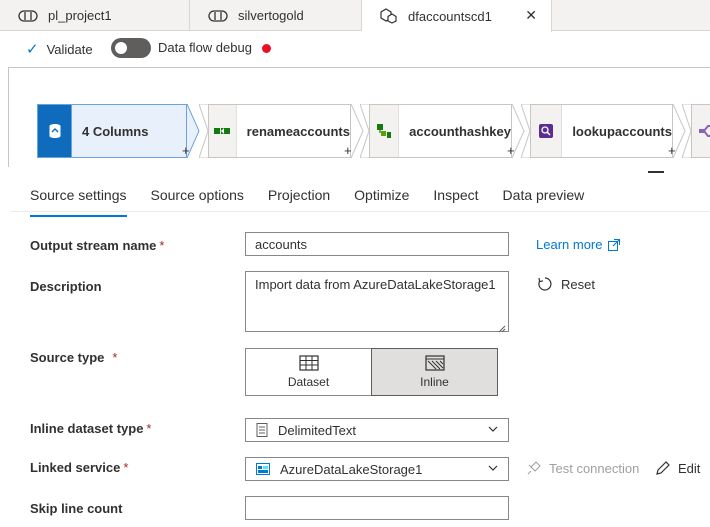  What do you see at coordinates (569, 244) in the screenshot?
I see `learn-more-label: Learn more` at bounding box center [569, 244].